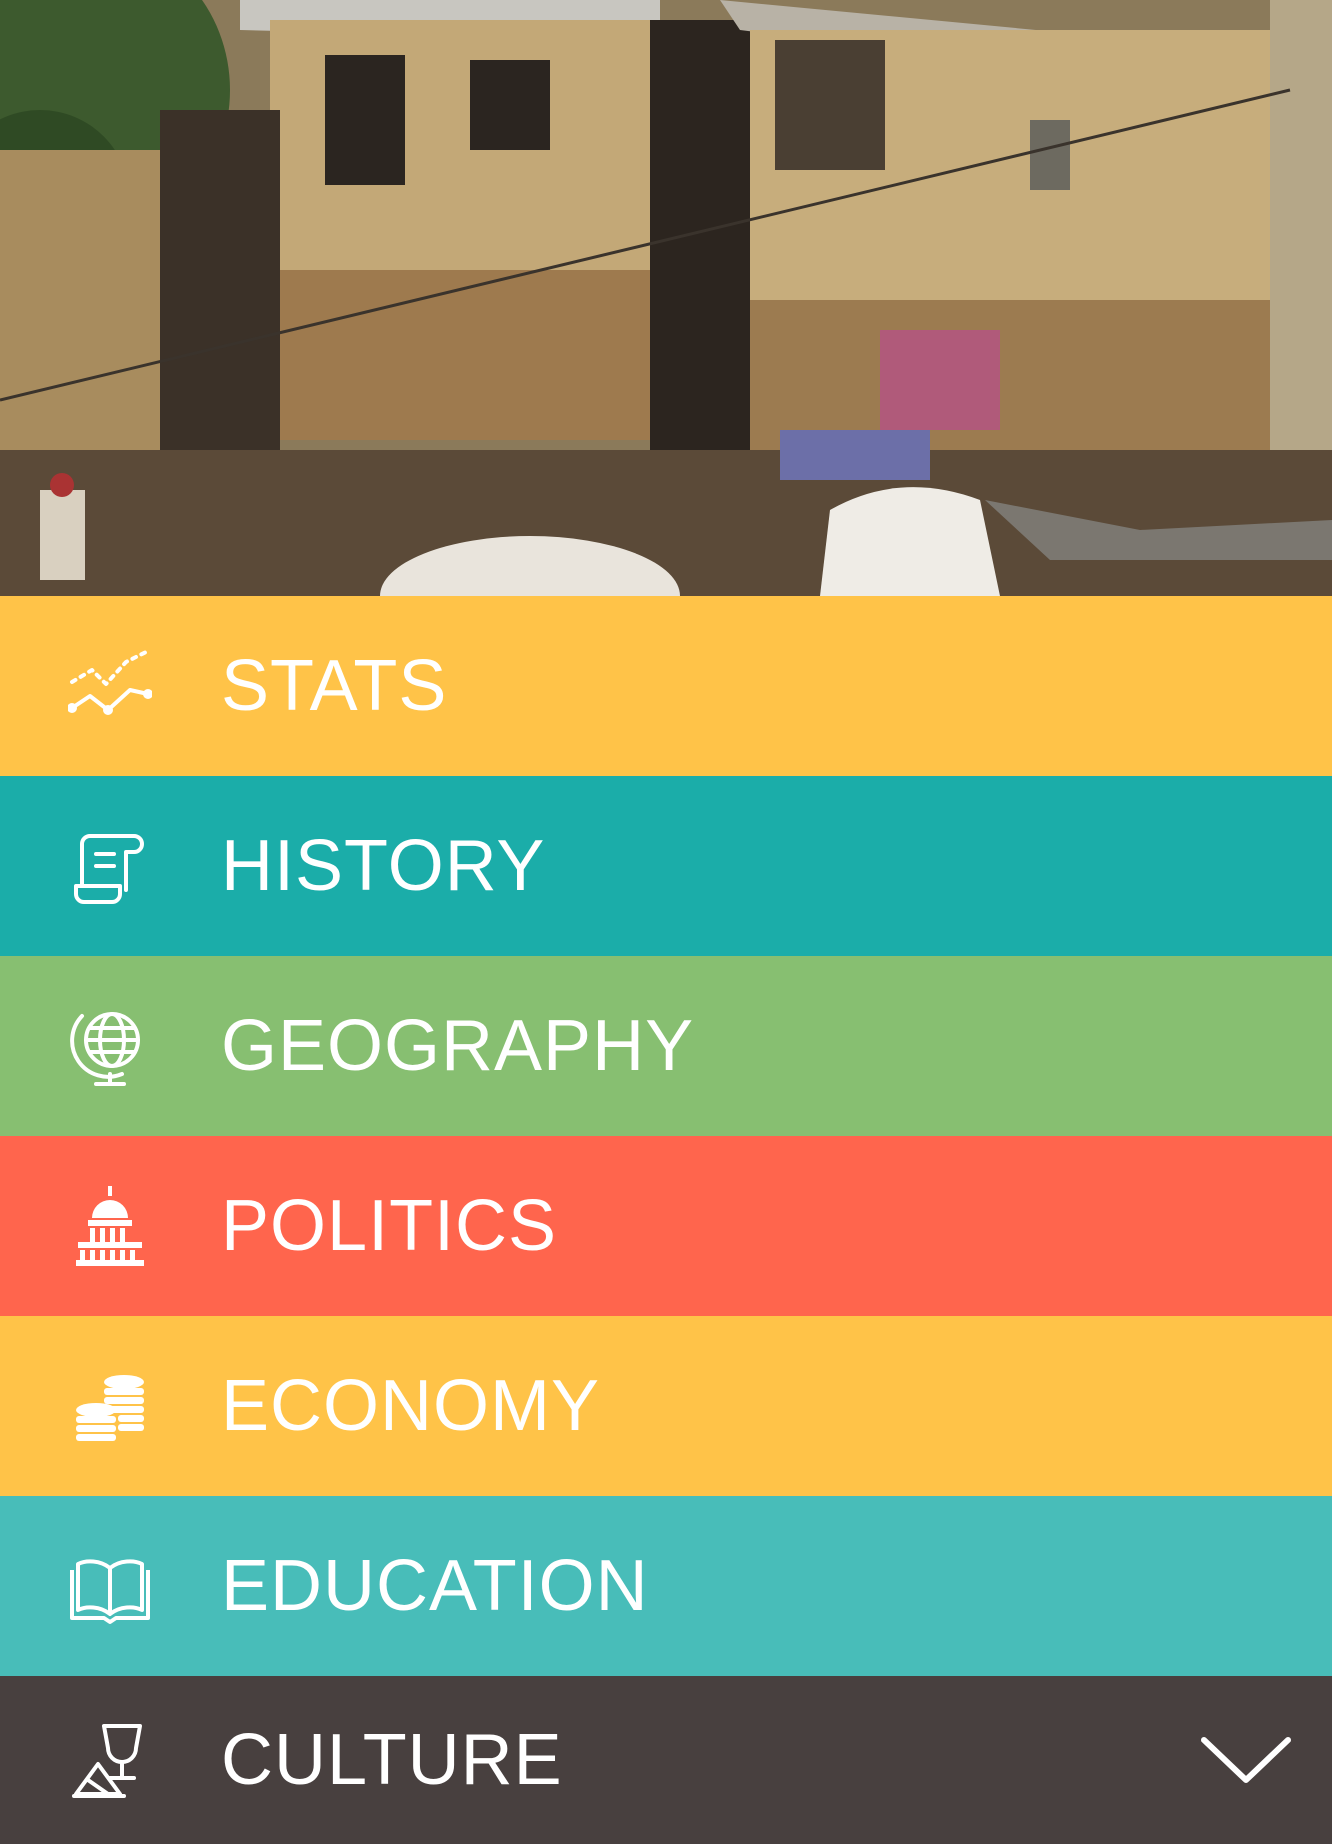  What do you see at coordinates (110, 1760) in the screenshot?
I see `goblet-icon` at bounding box center [110, 1760].